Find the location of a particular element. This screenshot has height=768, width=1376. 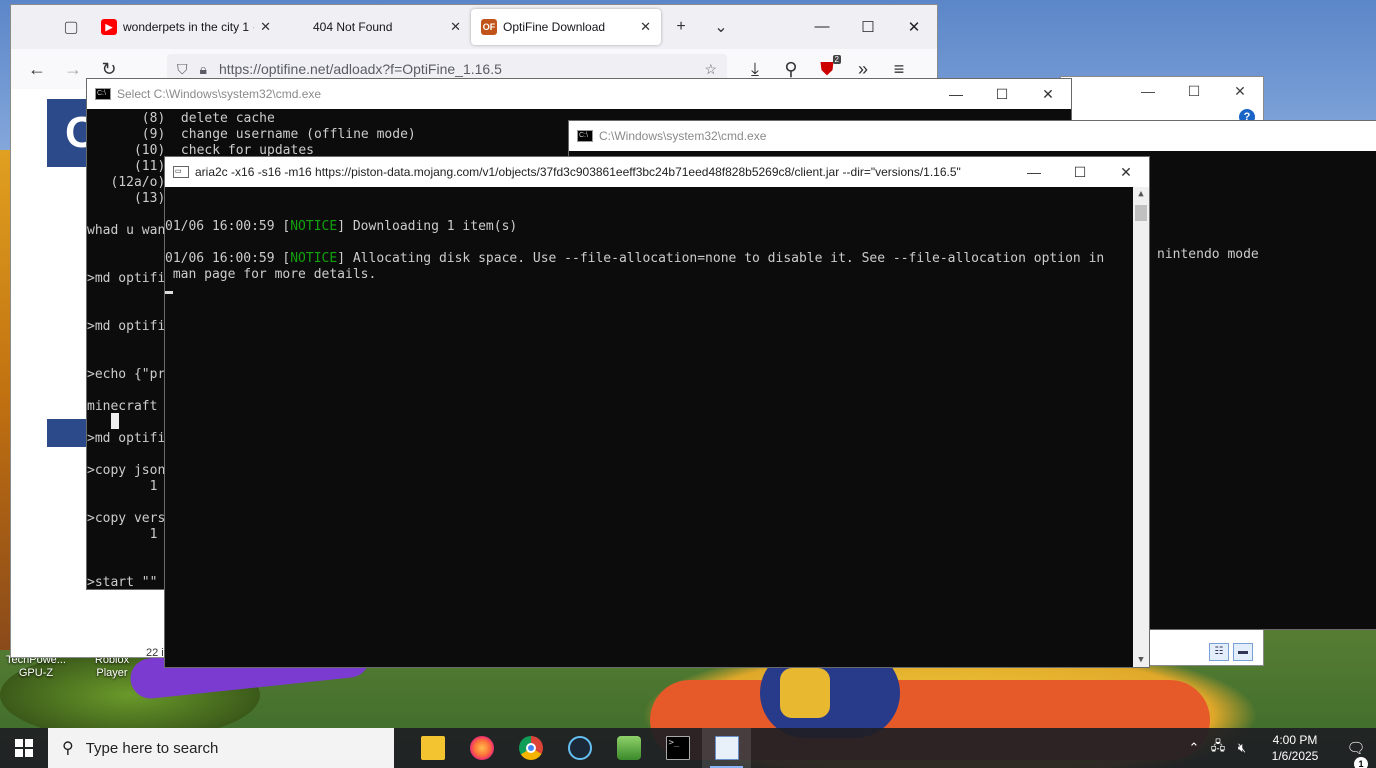

extensions-icon: ⚲ is located at coordinates (791, 69).